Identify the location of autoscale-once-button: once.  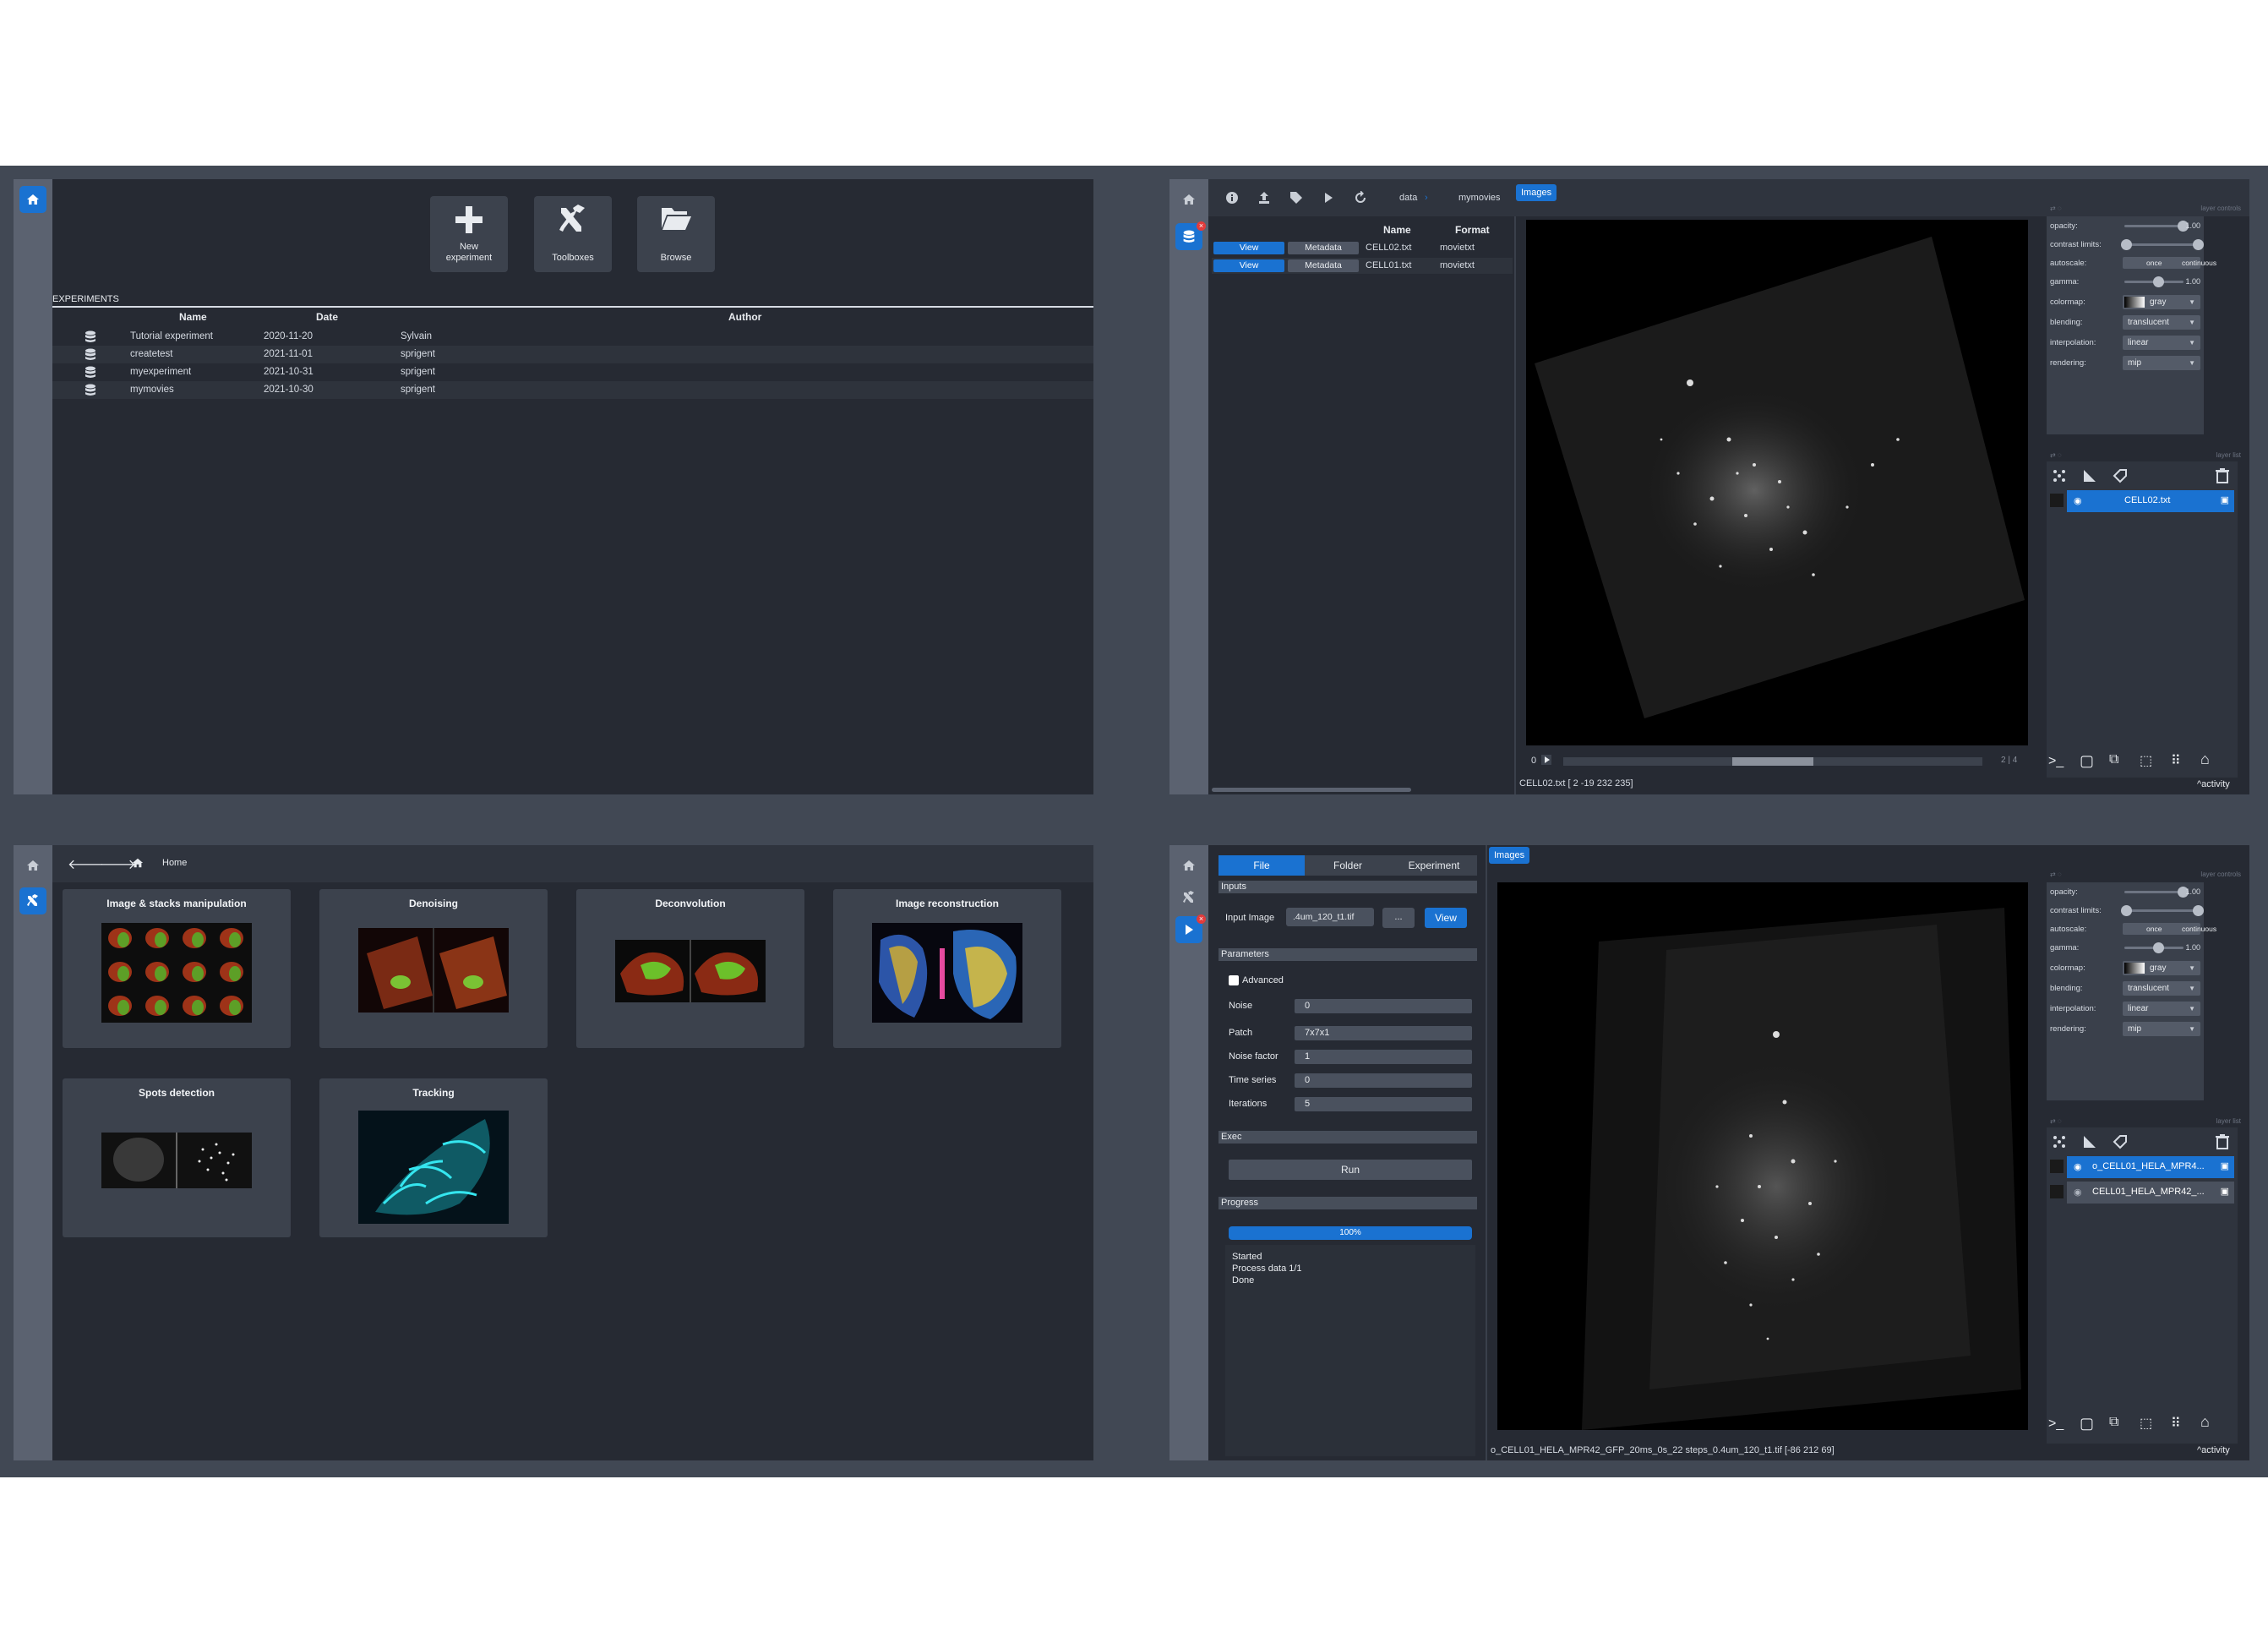
(2154, 929).